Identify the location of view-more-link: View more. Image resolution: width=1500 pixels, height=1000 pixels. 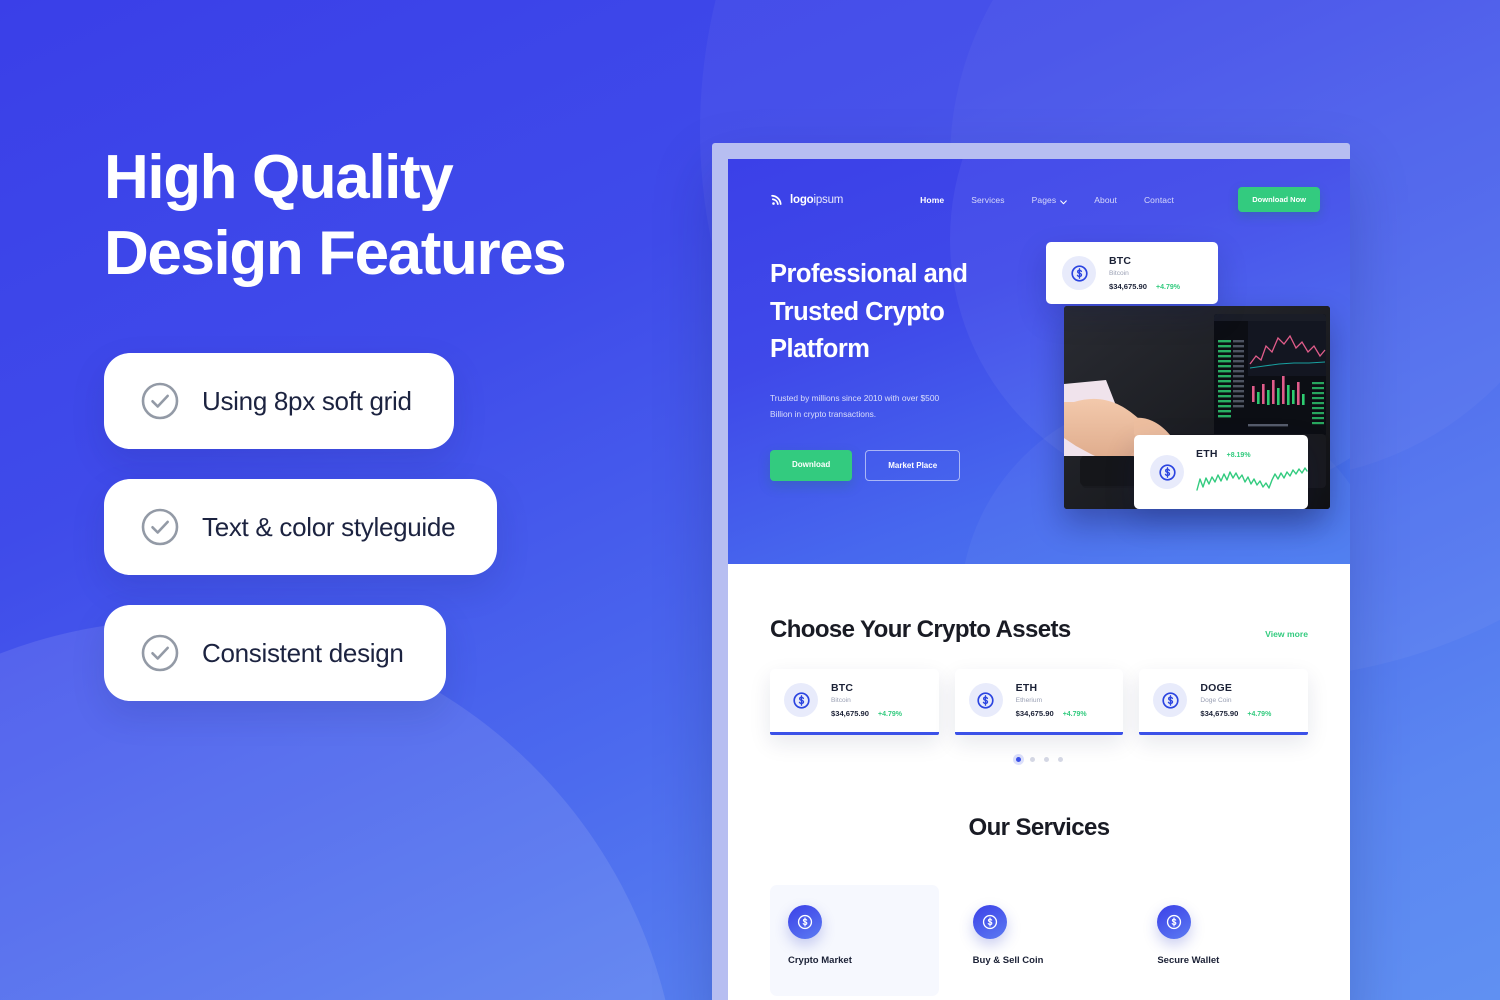
(1286, 634).